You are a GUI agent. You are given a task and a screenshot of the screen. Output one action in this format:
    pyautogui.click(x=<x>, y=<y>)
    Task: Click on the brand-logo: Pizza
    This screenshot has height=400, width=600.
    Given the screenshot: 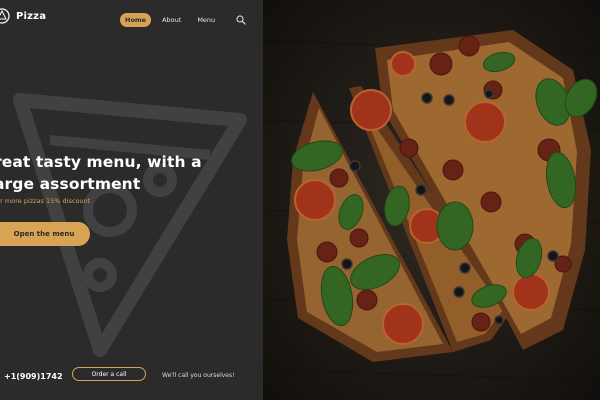 What is the action you would take?
    pyautogui.click(x=23, y=16)
    